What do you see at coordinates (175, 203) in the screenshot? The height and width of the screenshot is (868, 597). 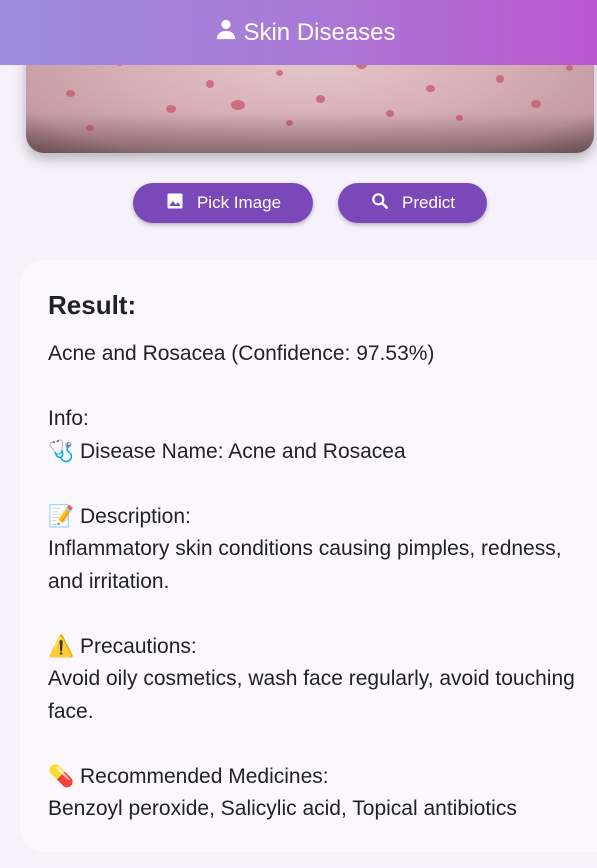 I see `image-icon` at bounding box center [175, 203].